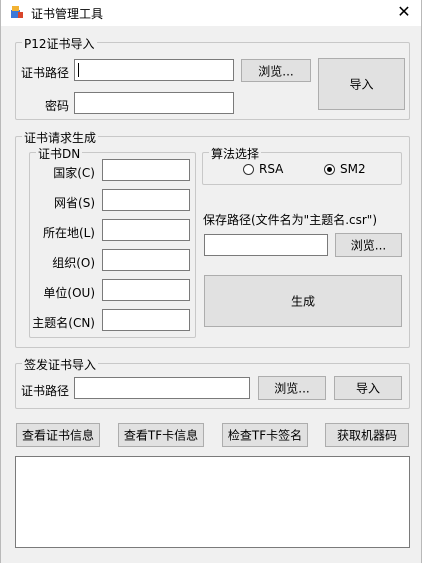 The height and width of the screenshot is (563, 422). Describe the element at coordinates (146, 290) in the screenshot. I see `dn-unit-input` at that location.